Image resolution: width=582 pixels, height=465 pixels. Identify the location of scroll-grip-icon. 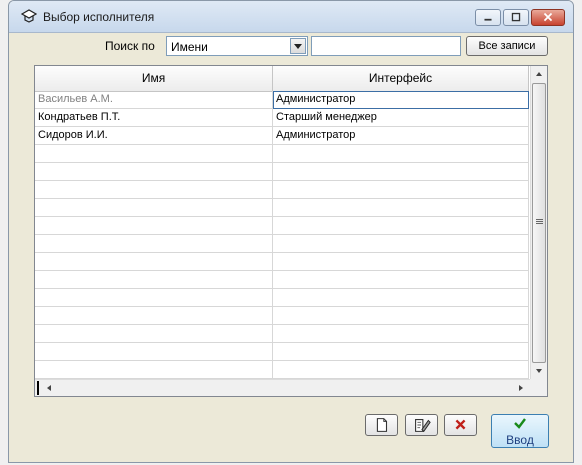
(539, 222).